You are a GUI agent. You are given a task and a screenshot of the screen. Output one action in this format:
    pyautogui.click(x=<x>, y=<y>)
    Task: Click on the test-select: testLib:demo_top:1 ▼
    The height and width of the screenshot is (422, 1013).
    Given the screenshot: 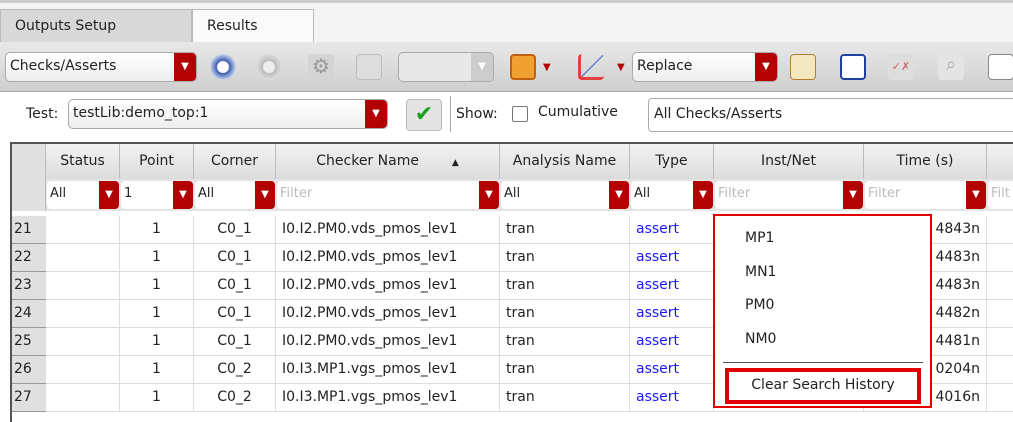 What is the action you would take?
    pyautogui.click(x=228, y=114)
    